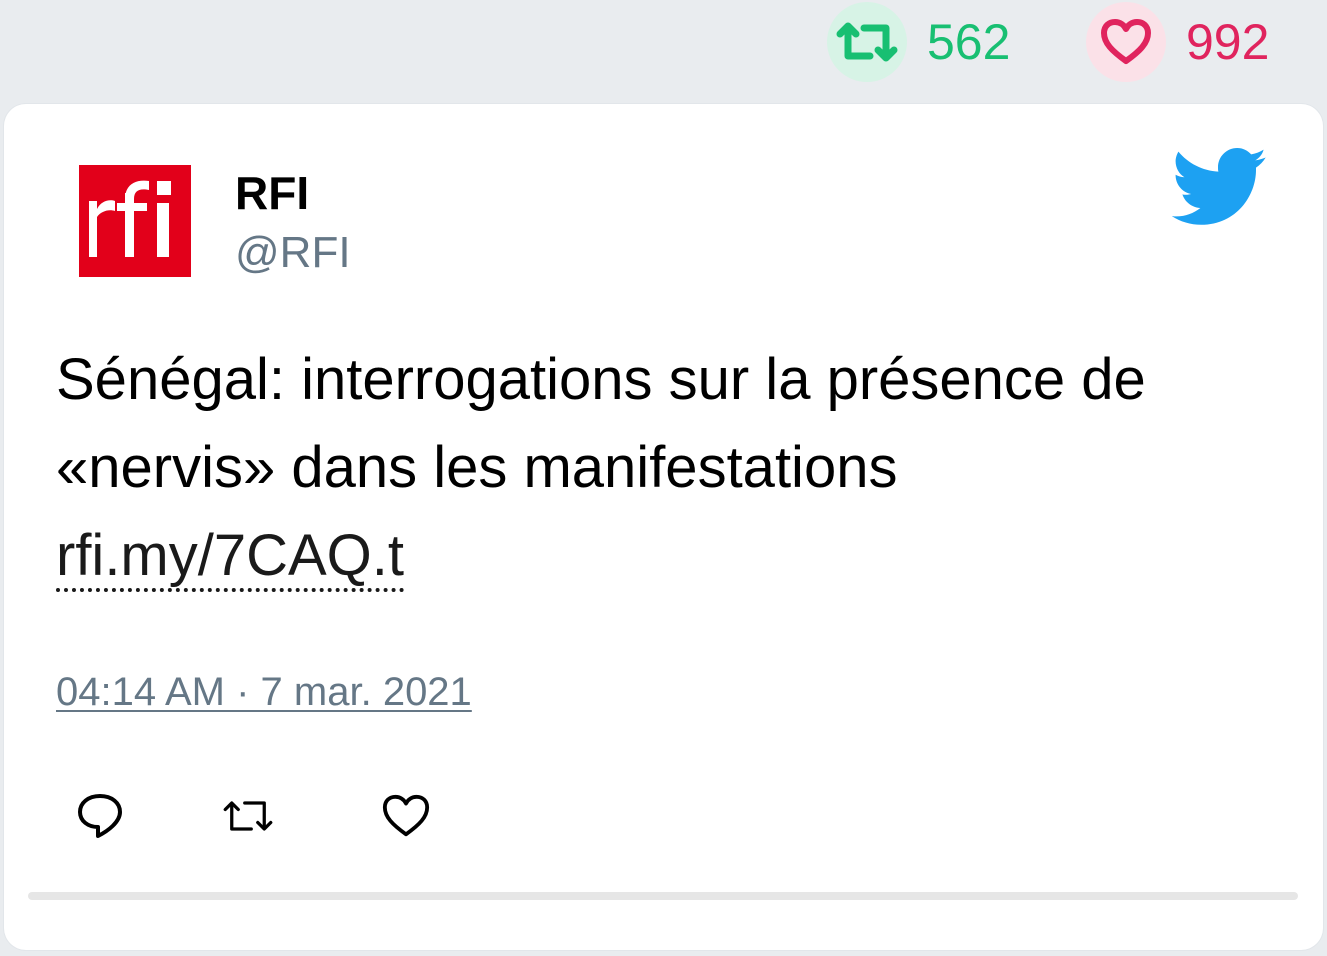 The width and height of the screenshot is (1327, 956). Describe the element at coordinates (293, 253) in the screenshot. I see `author-handle: @RFI` at that location.